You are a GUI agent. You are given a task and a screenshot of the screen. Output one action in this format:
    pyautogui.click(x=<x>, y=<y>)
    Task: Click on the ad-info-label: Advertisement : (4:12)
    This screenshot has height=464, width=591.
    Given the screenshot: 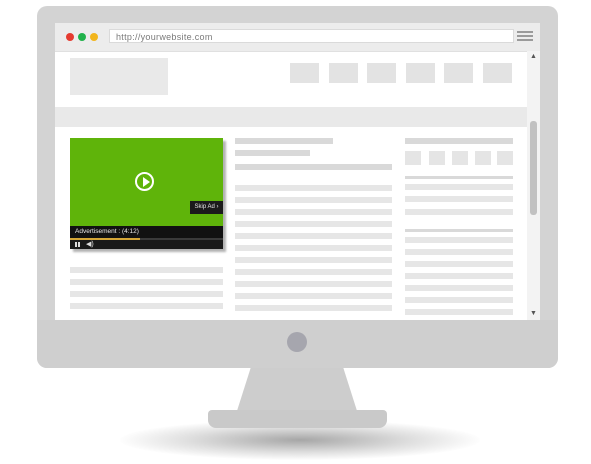 What is the action you would take?
    pyautogui.click(x=107, y=231)
    